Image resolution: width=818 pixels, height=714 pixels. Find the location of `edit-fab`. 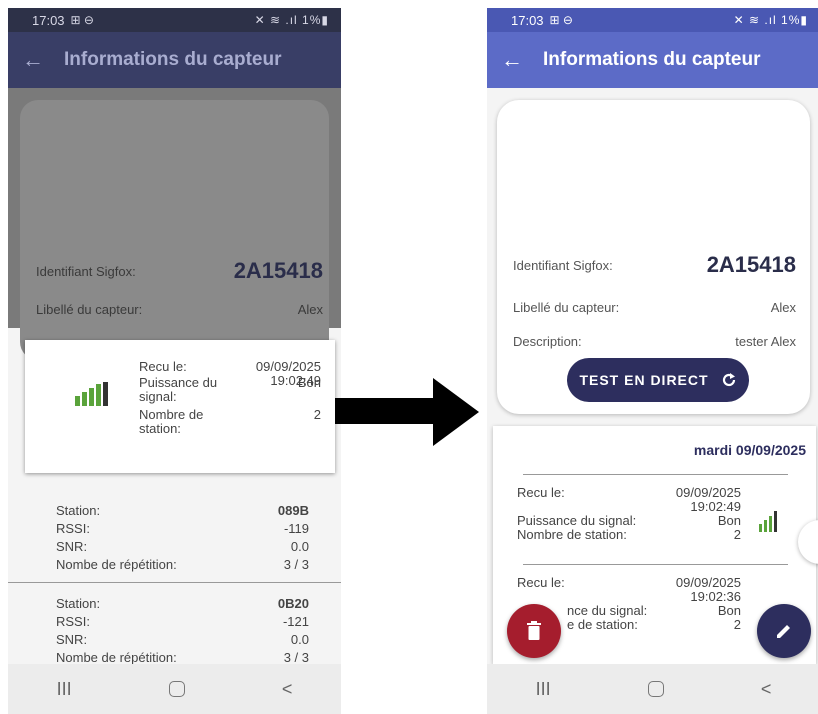

edit-fab is located at coordinates (784, 631).